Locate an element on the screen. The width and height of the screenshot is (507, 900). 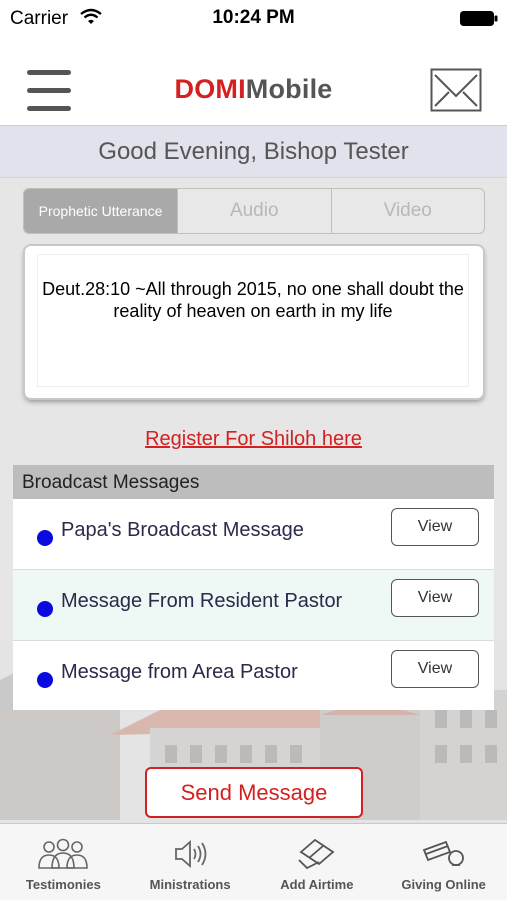
tab-giving-online: Giving Online is located at coordinates (443, 862).